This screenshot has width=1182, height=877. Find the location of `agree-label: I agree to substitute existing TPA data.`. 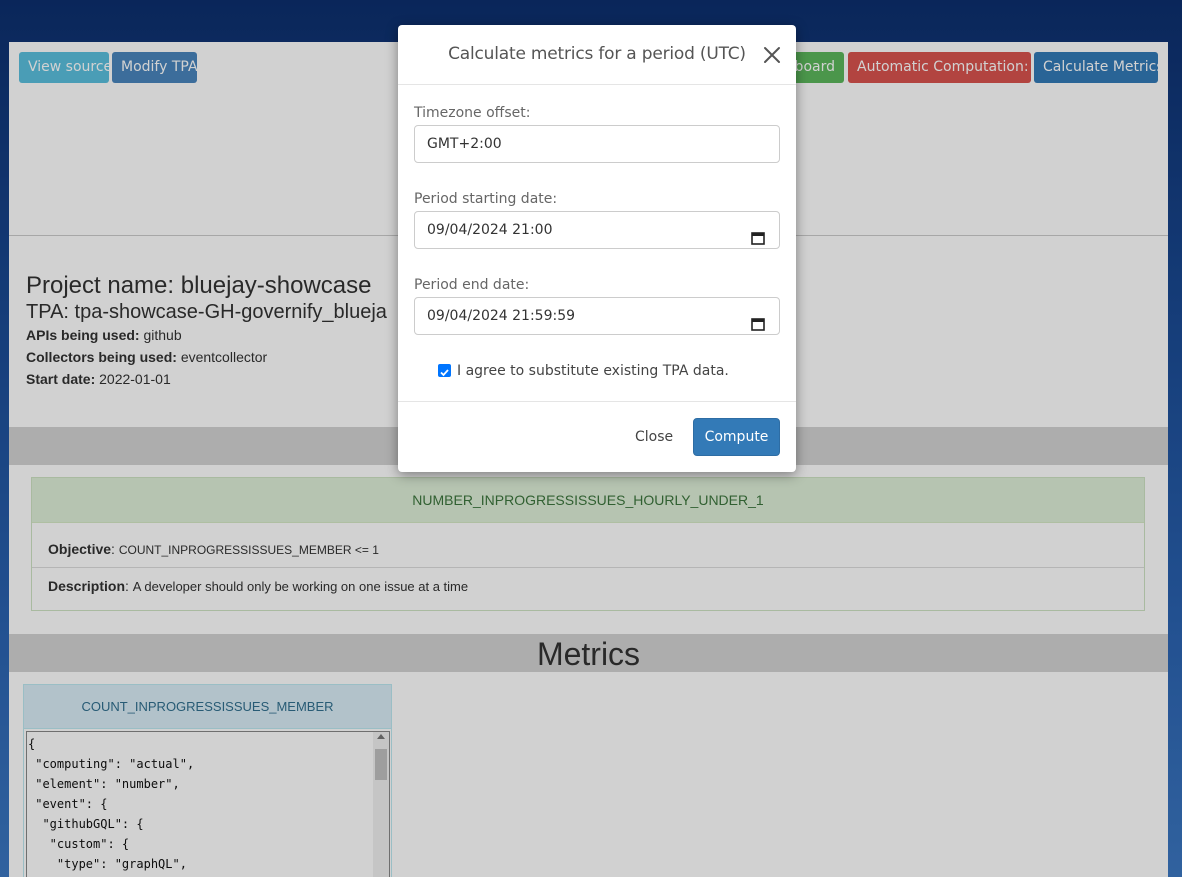

agree-label: I agree to substitute existing TPA data. is located at coordinates (593, 371).